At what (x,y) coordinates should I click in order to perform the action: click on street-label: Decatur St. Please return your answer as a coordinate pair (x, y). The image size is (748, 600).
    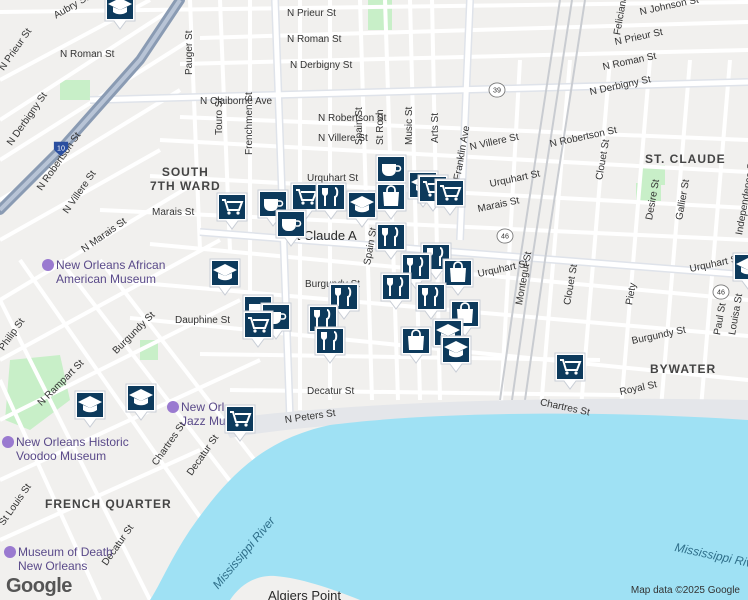
    Looking at the image, I should click on (331, 391).